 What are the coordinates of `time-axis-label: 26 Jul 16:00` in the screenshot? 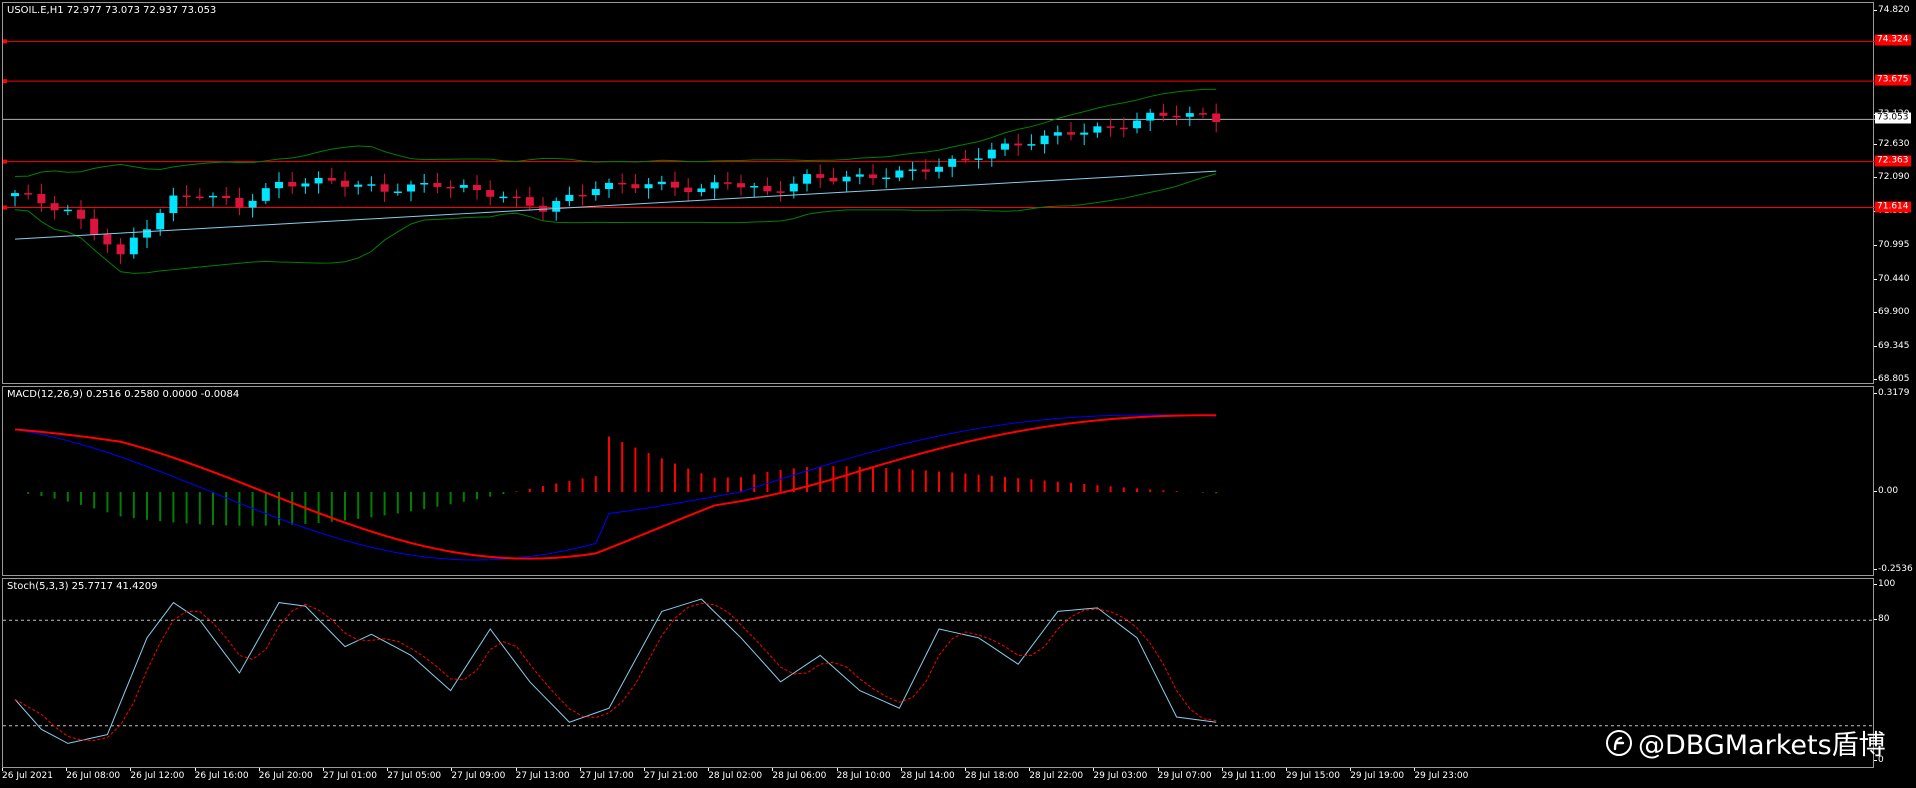 It's located at (221, 776).